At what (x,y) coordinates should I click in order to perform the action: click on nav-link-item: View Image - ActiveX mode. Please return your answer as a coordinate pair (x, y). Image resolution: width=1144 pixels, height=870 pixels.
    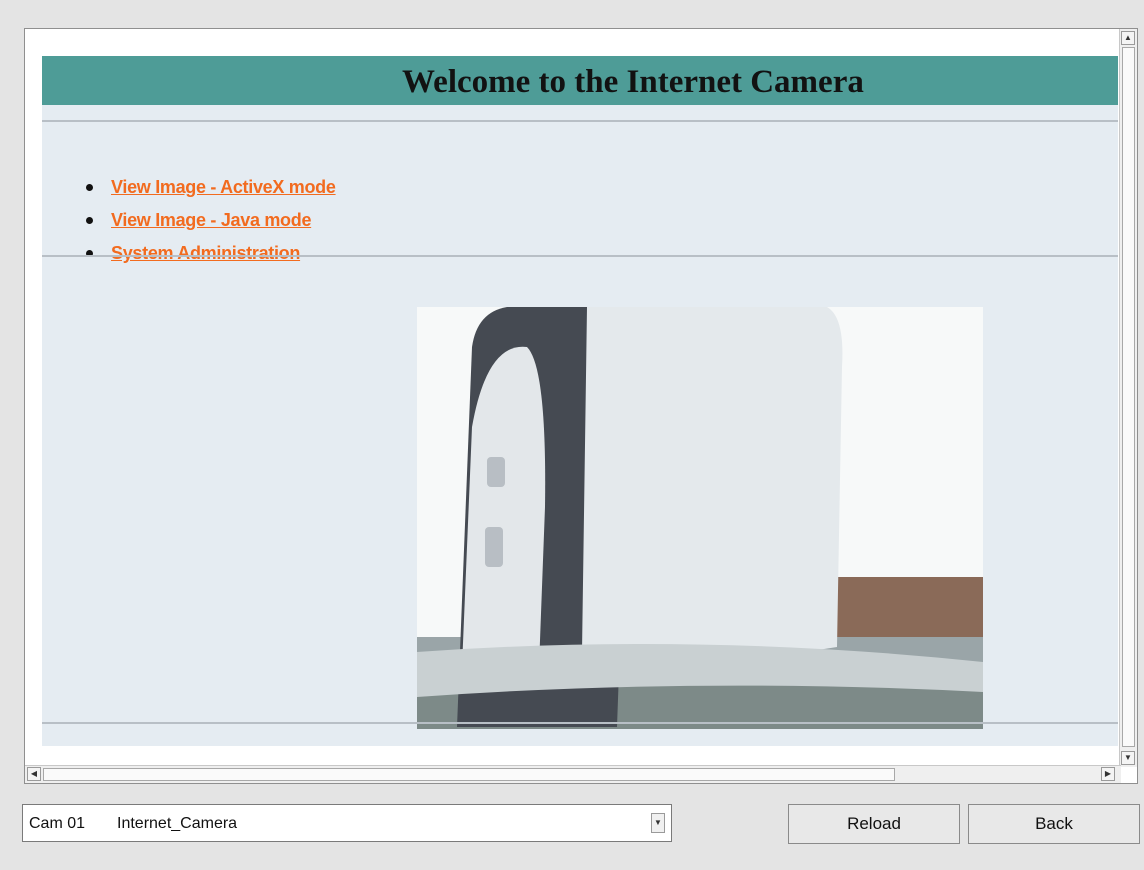
    Looking at the image, I should click on (211, 187).